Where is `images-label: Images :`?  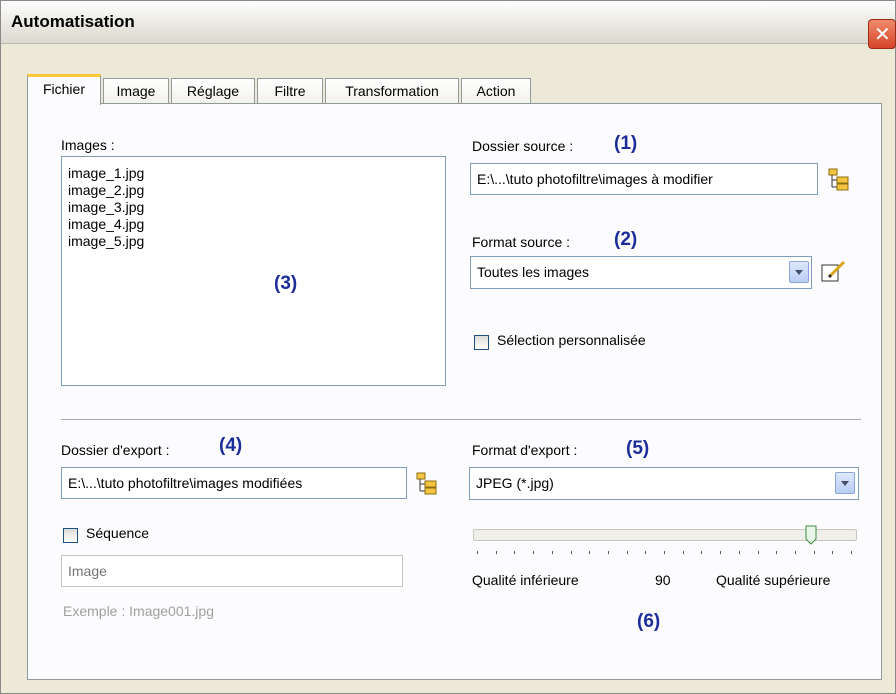 images-label: Images : is located at coordinates (88, 145).